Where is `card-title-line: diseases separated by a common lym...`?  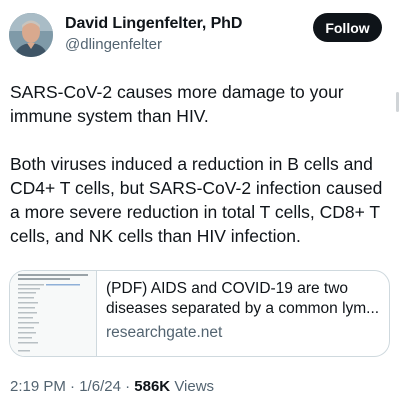 card-title-line: diseases separated by a common lym... is located at coordinates (243, 308).